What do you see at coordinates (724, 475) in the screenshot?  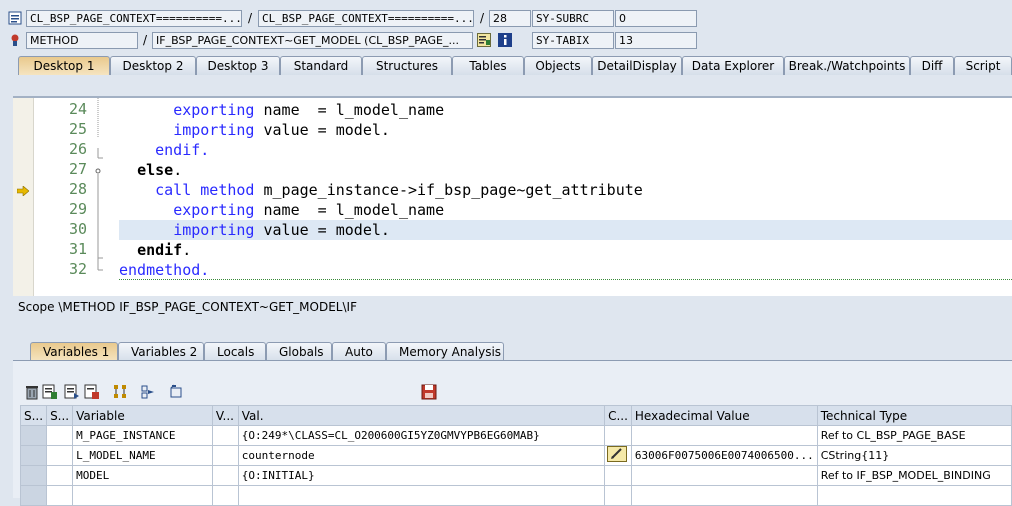 I see `hex-cell` at bounding box center [724, 475].